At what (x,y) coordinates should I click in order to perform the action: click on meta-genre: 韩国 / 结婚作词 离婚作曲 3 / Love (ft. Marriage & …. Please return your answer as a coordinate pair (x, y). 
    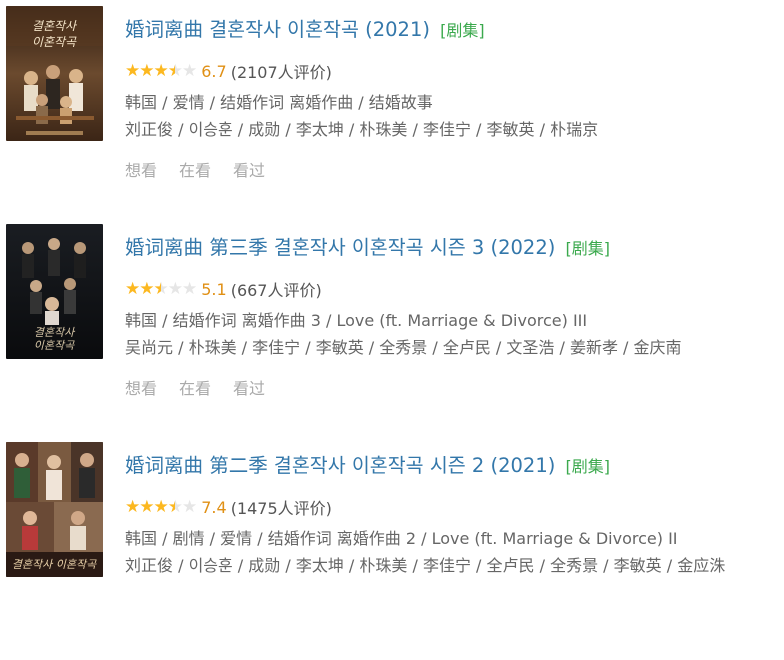
    Looking at the image, I should click on (356, 320).